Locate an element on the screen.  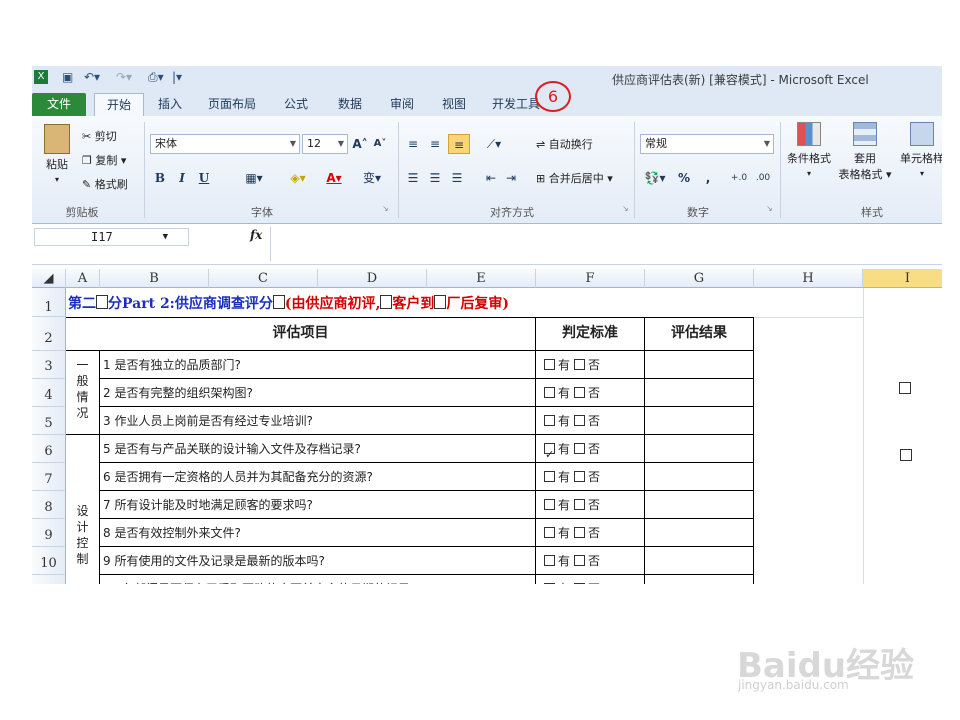
category-design-control: 设 计 控 制 is located at coordinates (83, 509).